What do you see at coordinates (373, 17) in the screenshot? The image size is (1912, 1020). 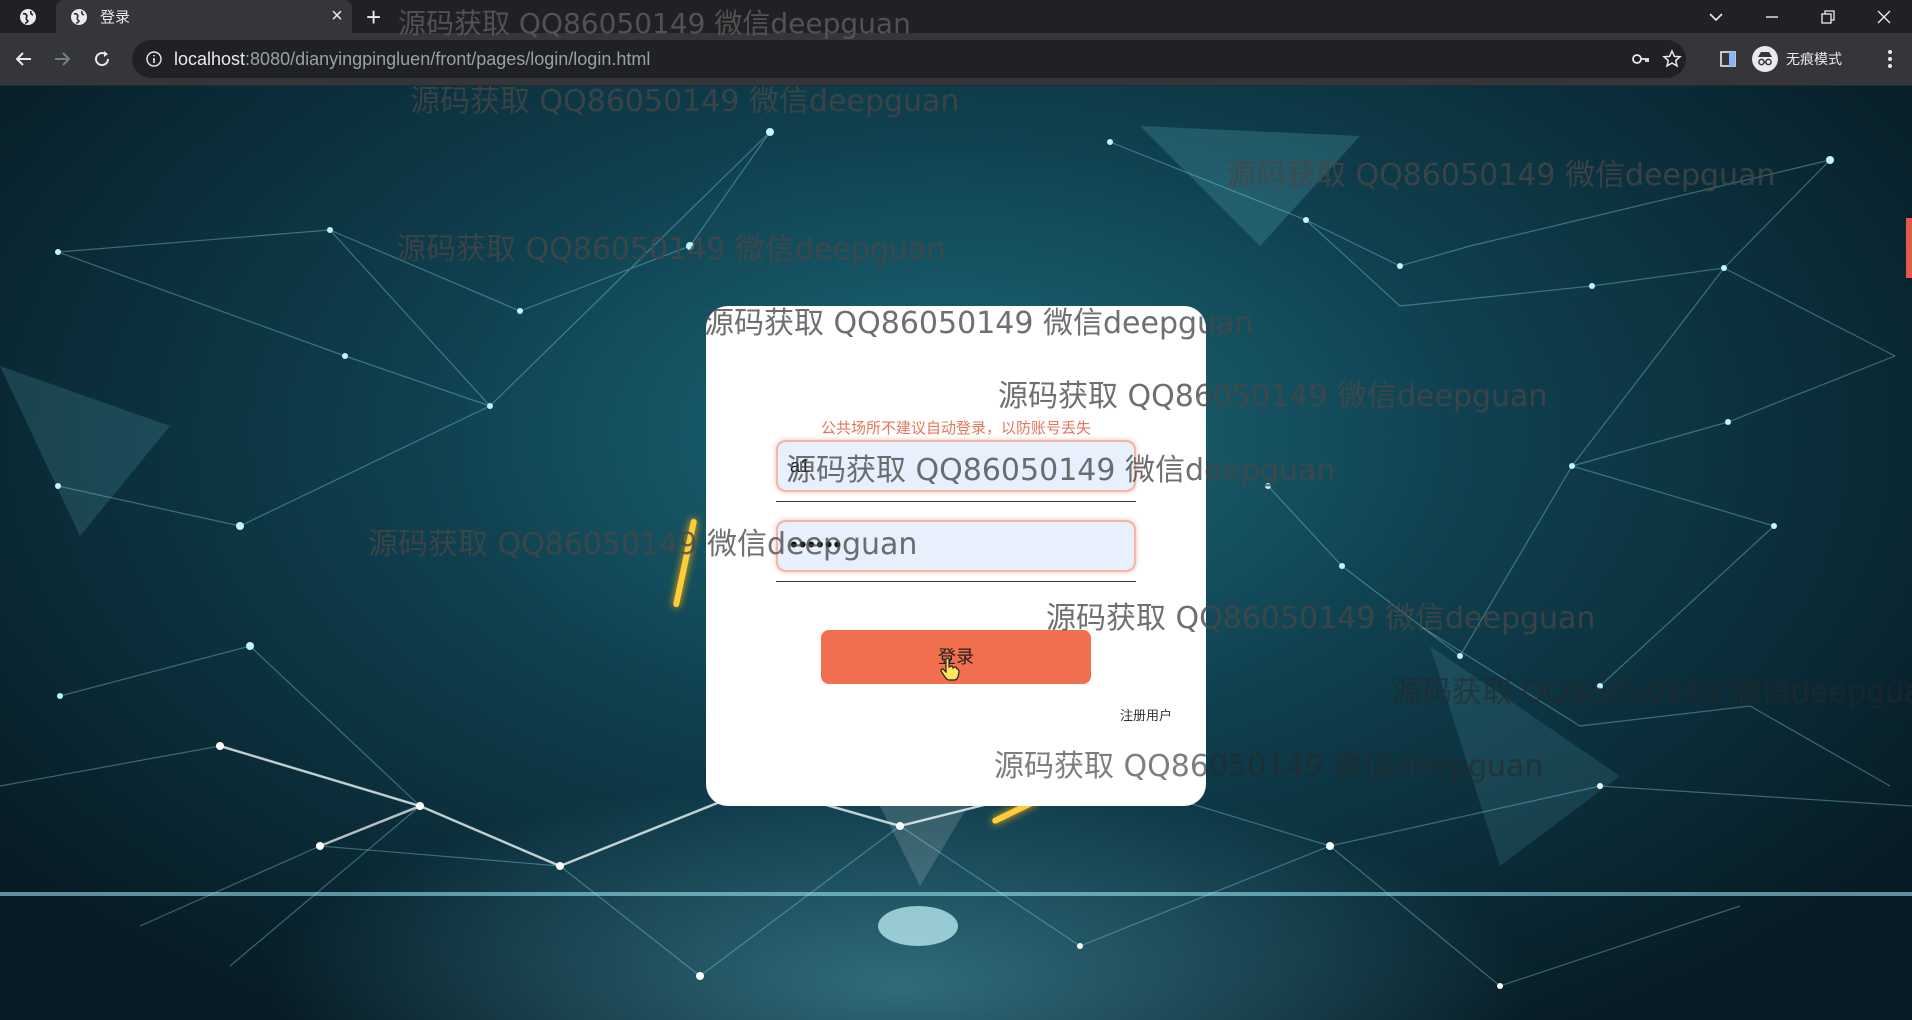 I see `new-tab-button: +` at bounding box center [373, 17].